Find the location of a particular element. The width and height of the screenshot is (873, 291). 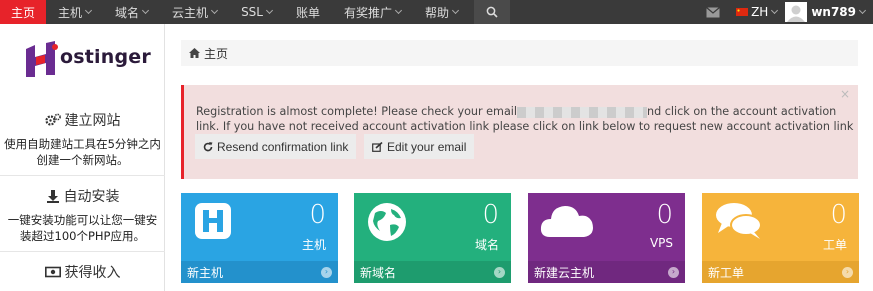

gears-icon is located at coordinates (52, 119).